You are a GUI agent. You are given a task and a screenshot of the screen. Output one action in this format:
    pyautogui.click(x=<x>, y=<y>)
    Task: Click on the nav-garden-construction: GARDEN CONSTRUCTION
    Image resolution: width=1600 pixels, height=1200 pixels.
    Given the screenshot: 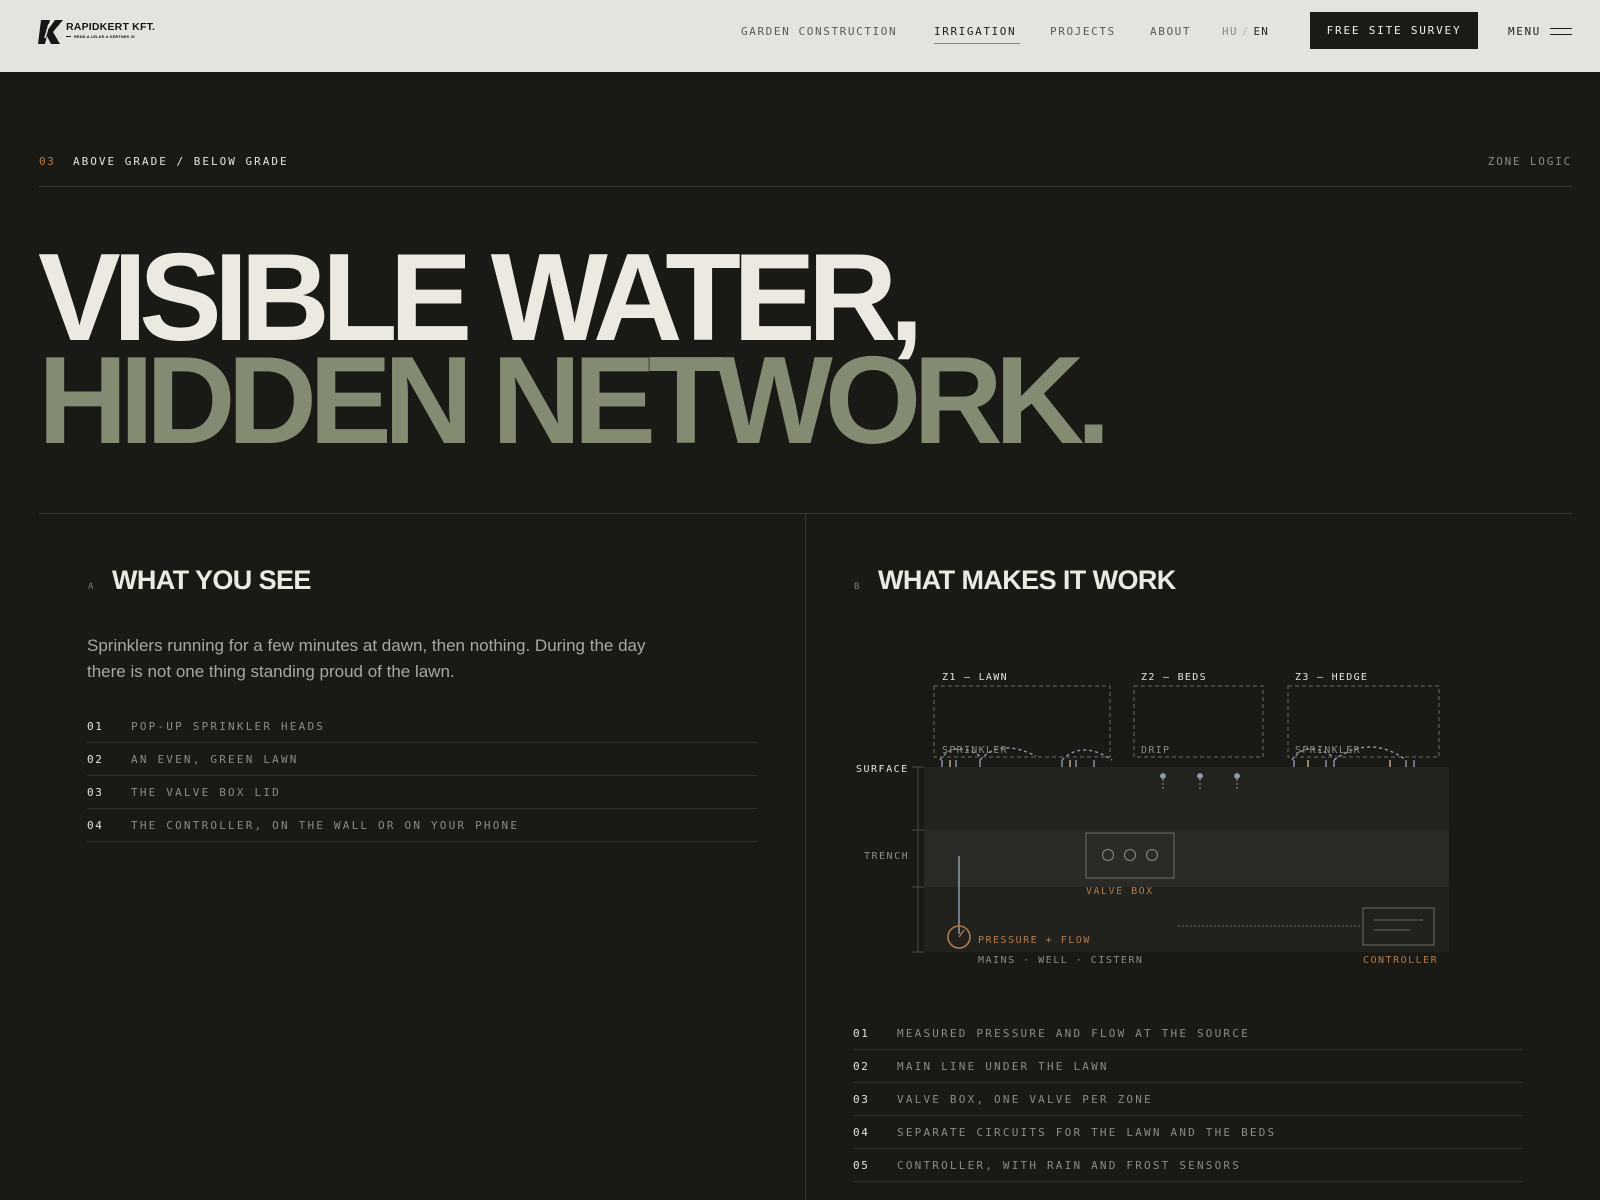 What is the action you would take?
    pyautogui.click(x=819, y=31)
    